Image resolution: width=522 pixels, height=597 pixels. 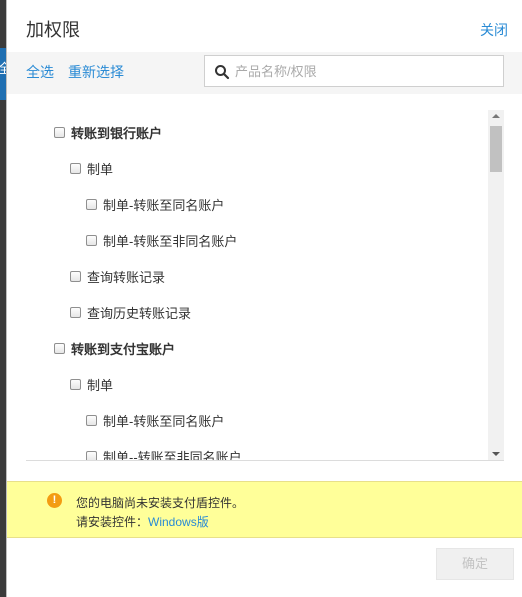 I want to click on reselect-link: 重新选择, so click(x=96, y=72).